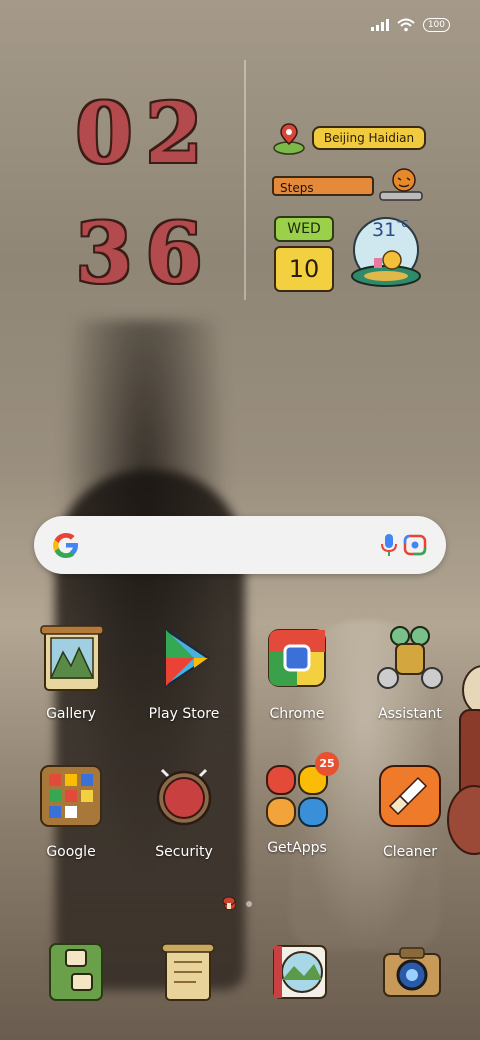  Describe the element at coordinates (249, 904) in the screenshot. I see `page-dot` at that location.